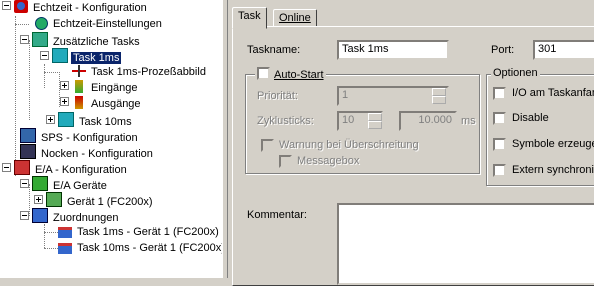 The width and height of the screenshot is (594, 286). Describe the element at coordinates (499, 144) in the screenshot. I see `symbols-checkbox` at that location.